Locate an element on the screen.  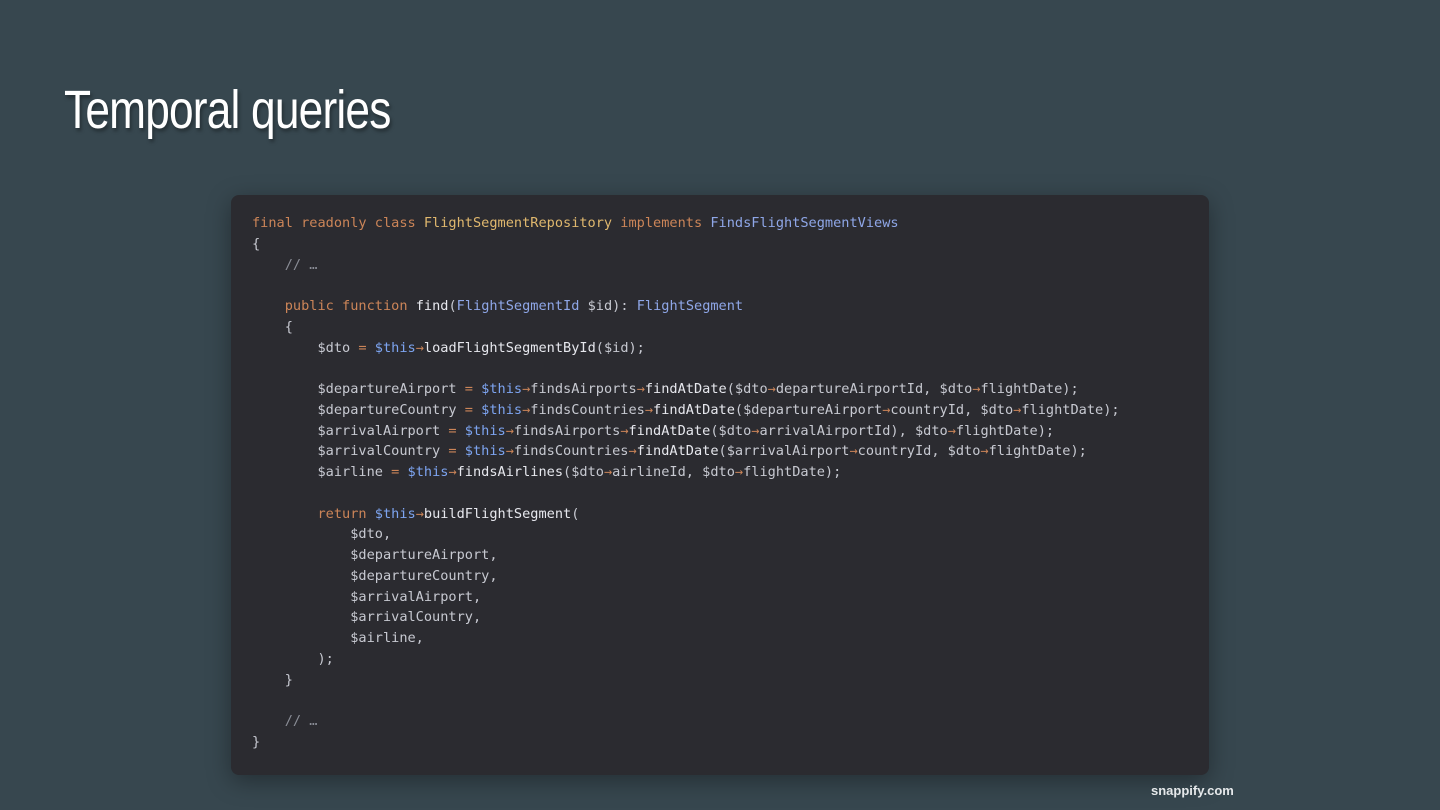
code-token-class: FlightSegmentId is located at coordinates (518, 306).